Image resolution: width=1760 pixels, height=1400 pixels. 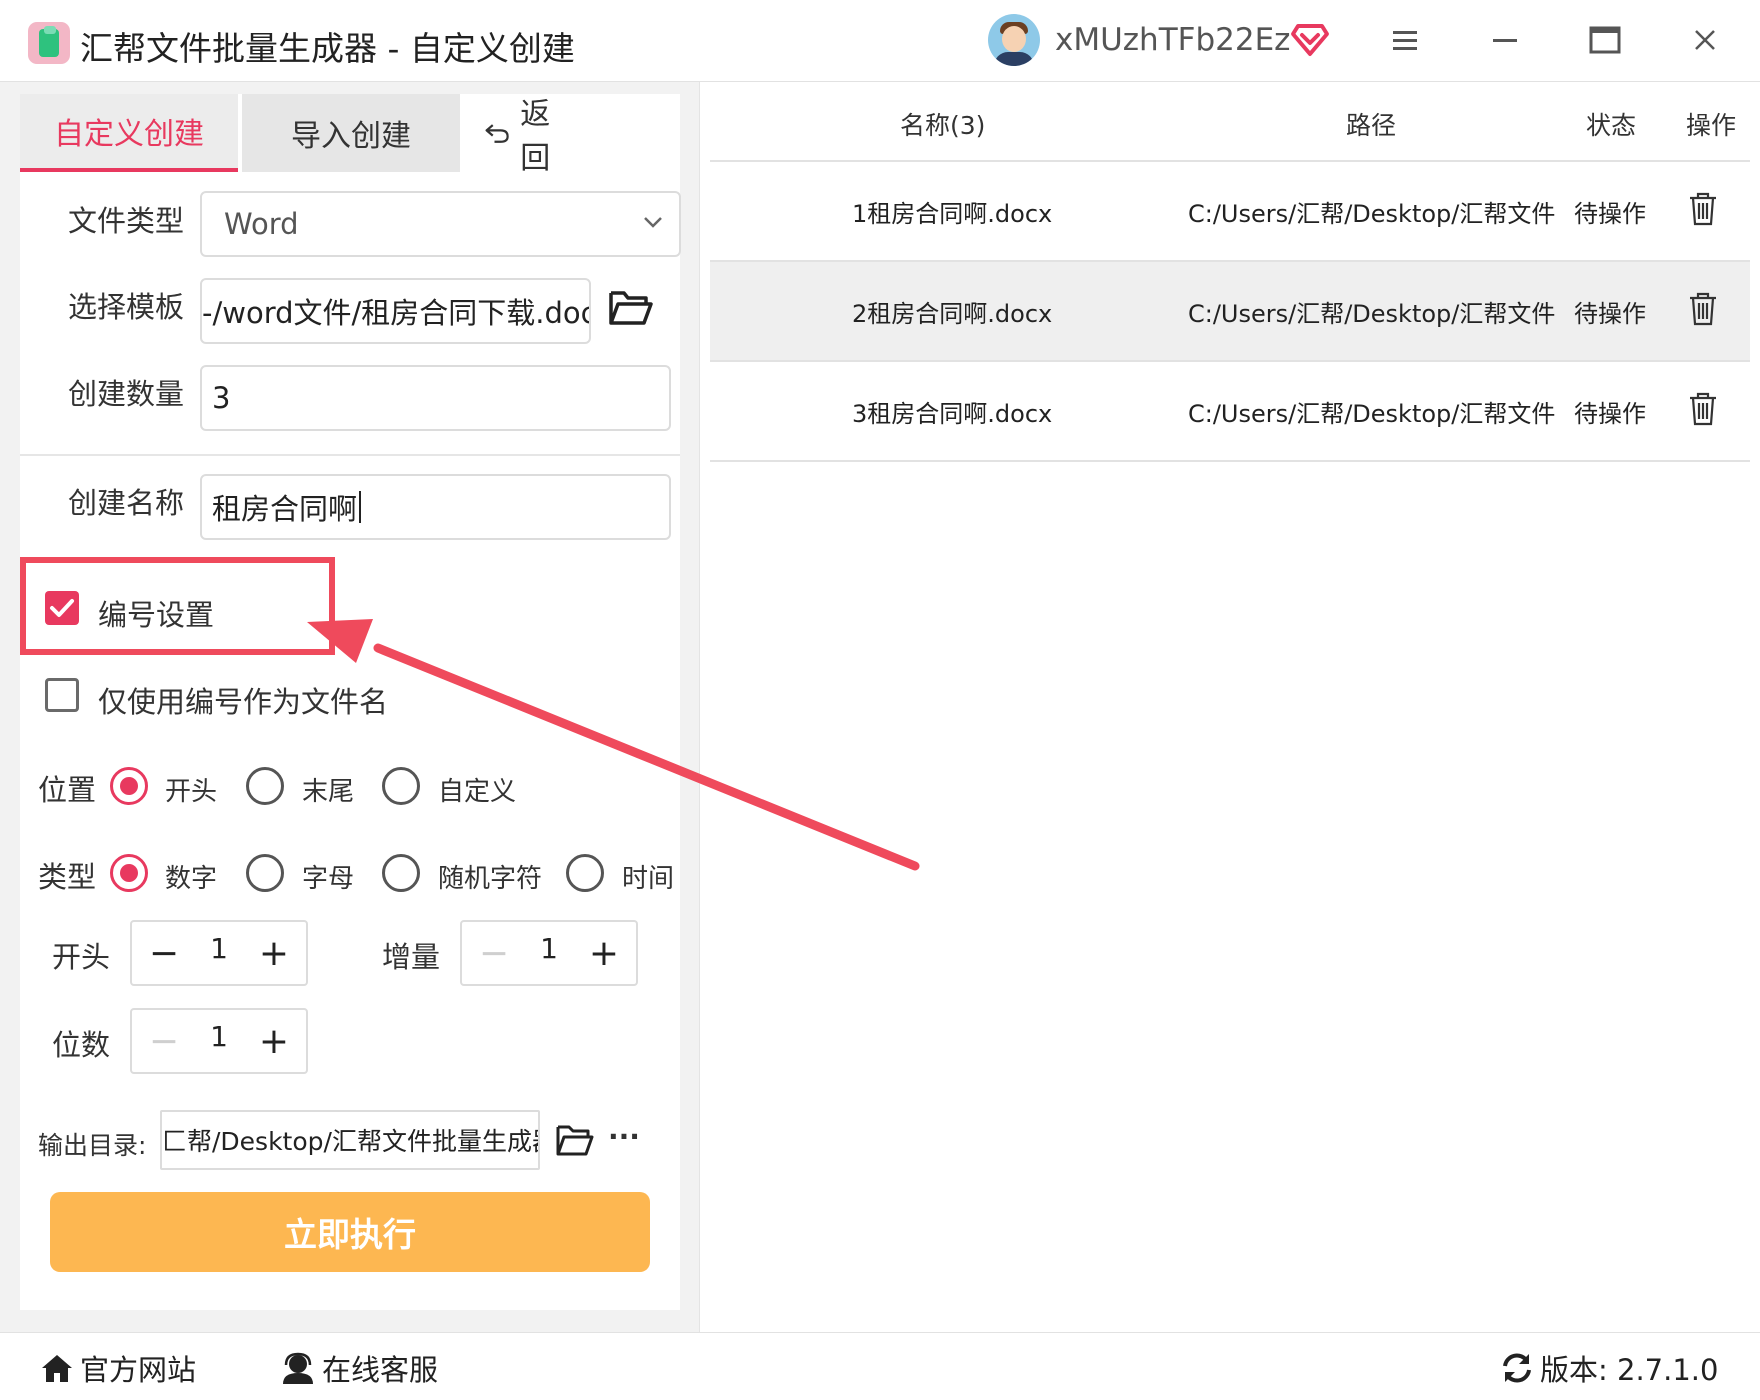 What do you see at coordinates (604, 953) in the screenshot?
I see `increment-increment-button: +` at bounding box center [604, 953].